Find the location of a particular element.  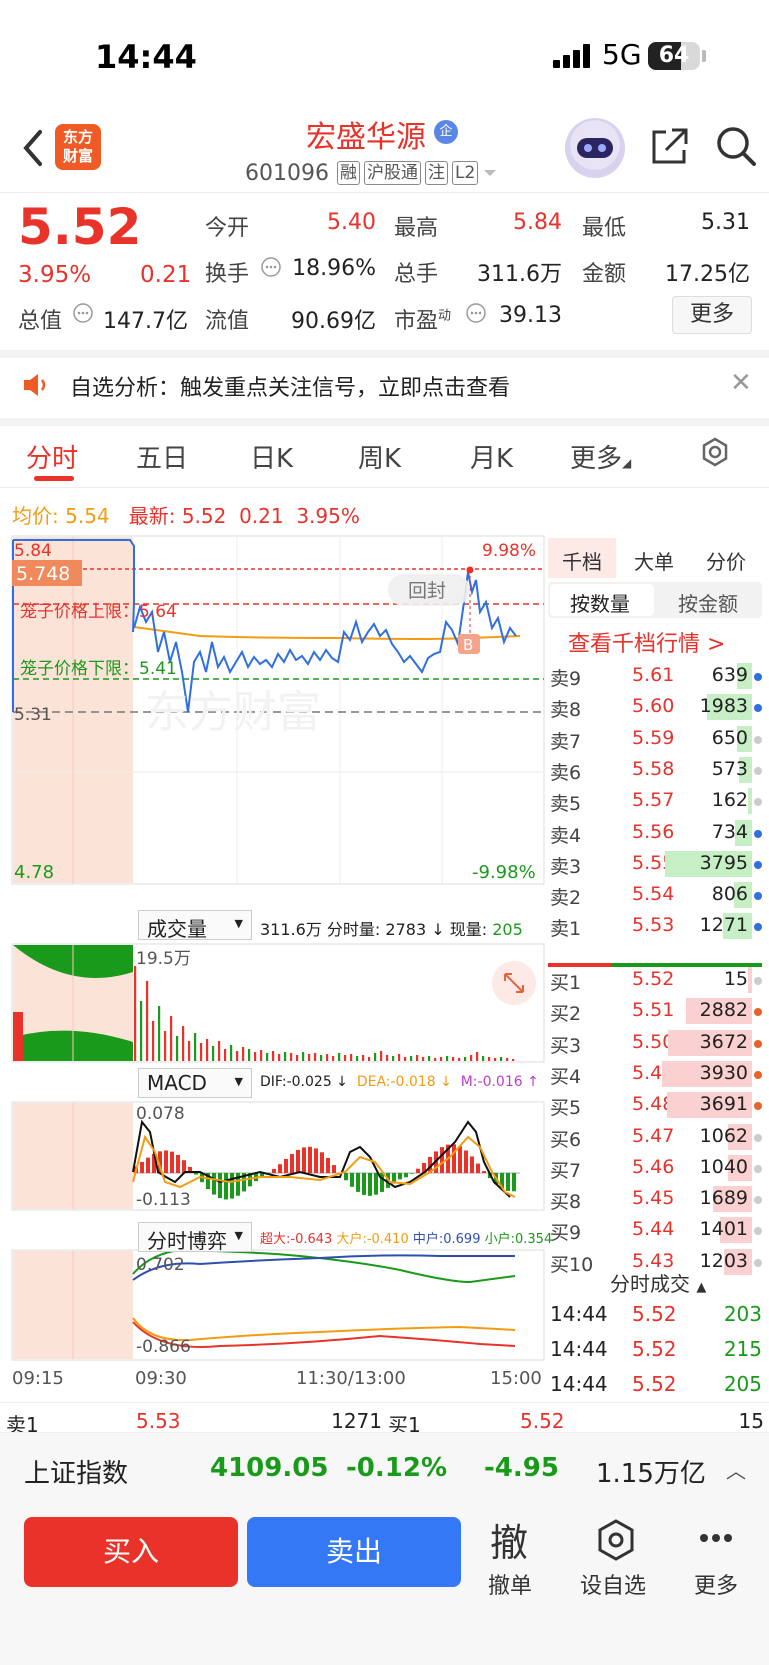

level-price: 5.53 is located at coordinates (653, 925).